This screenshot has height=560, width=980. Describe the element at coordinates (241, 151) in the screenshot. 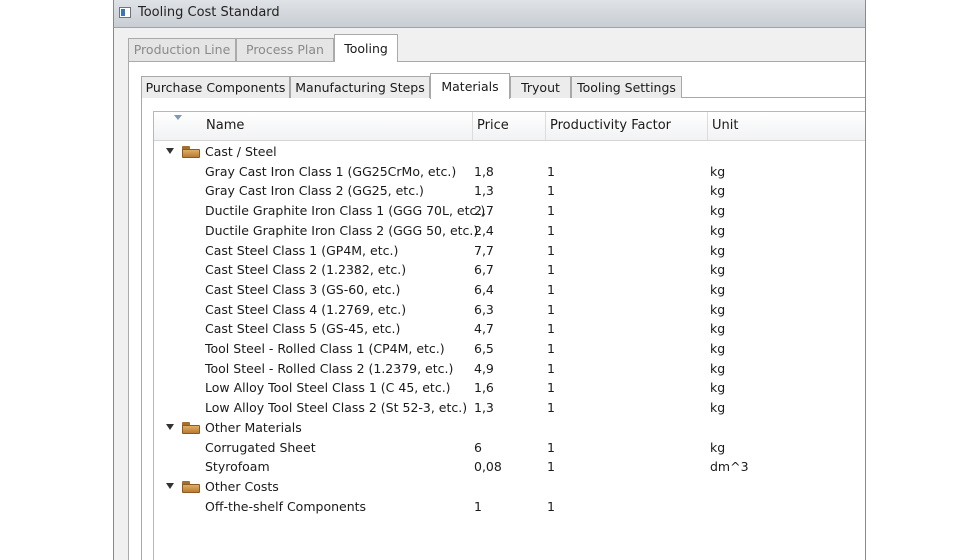

I see `group-name: Cast / Steel` at that location.